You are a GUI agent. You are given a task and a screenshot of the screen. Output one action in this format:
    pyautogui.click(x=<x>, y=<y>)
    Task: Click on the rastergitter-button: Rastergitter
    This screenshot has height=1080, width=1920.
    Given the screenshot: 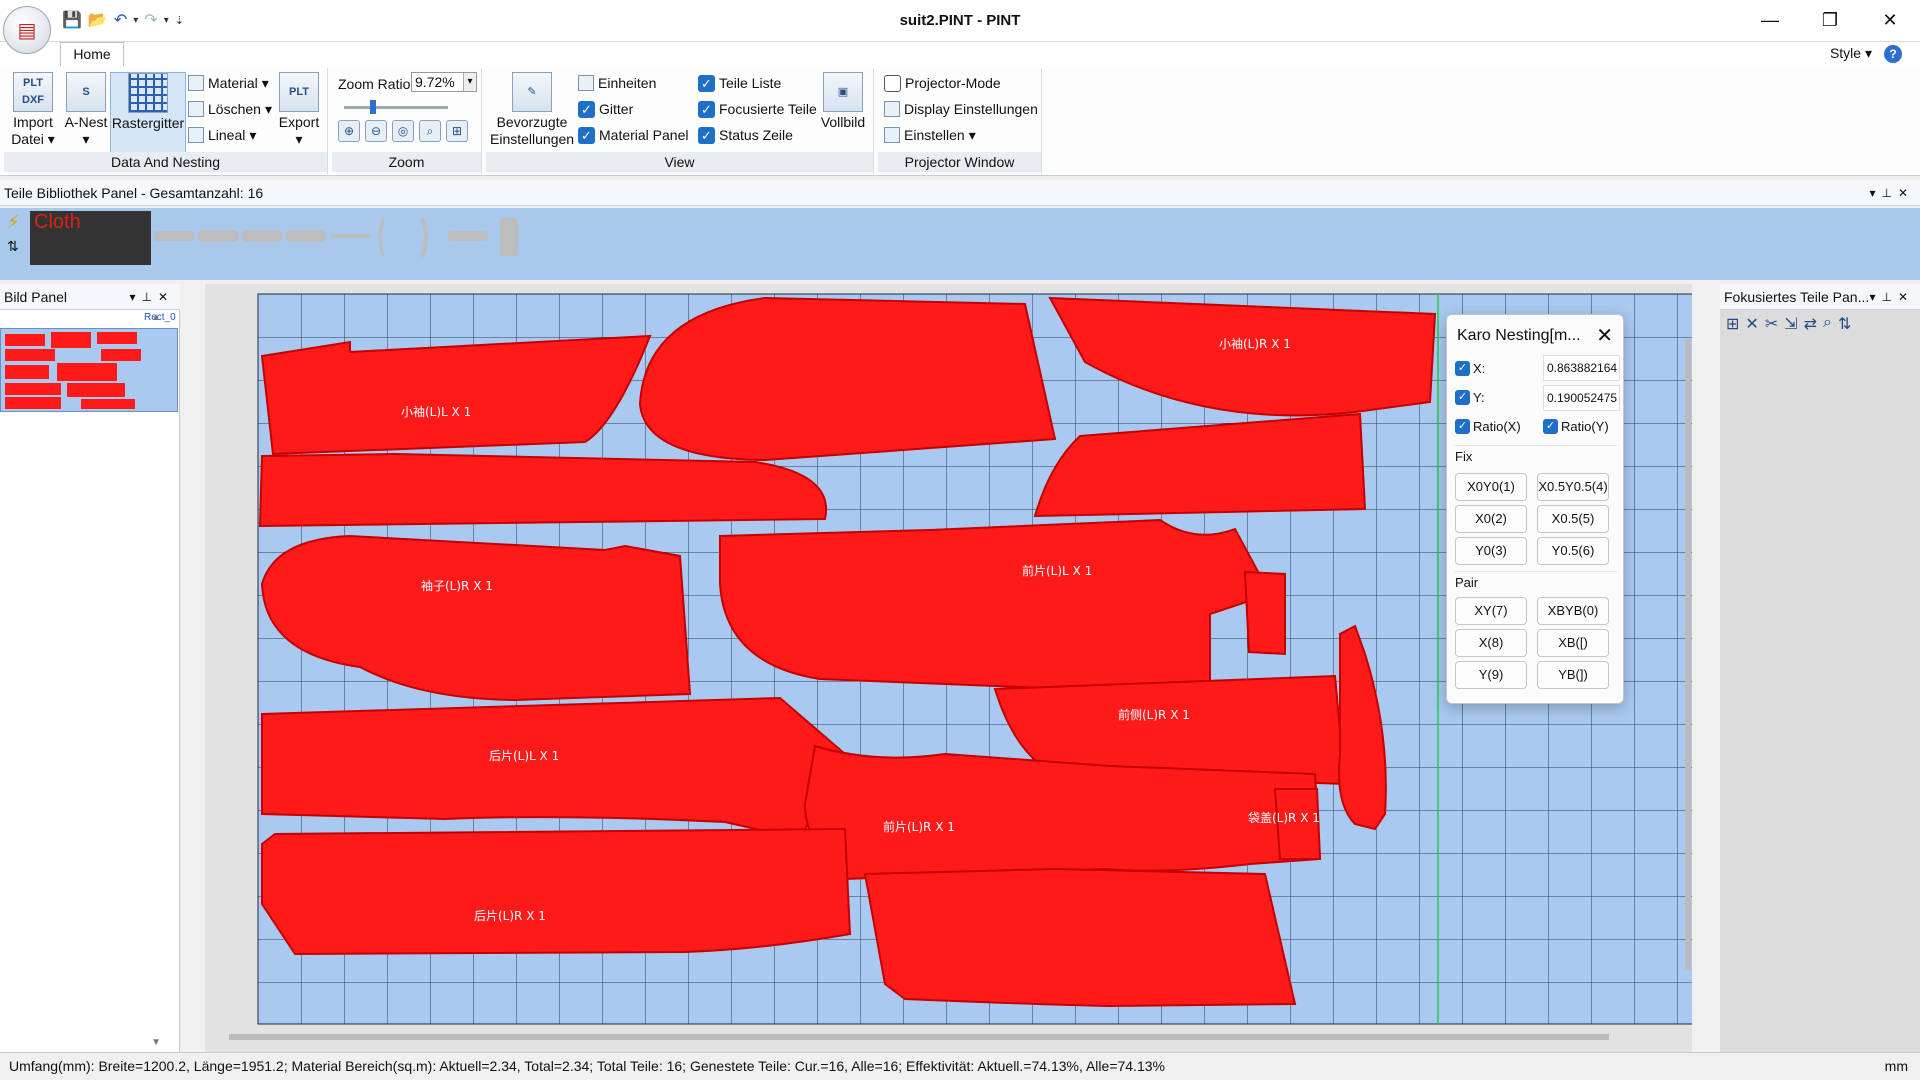 What is the action you would take?
    pyautogui.click(x=148, y=114)
    